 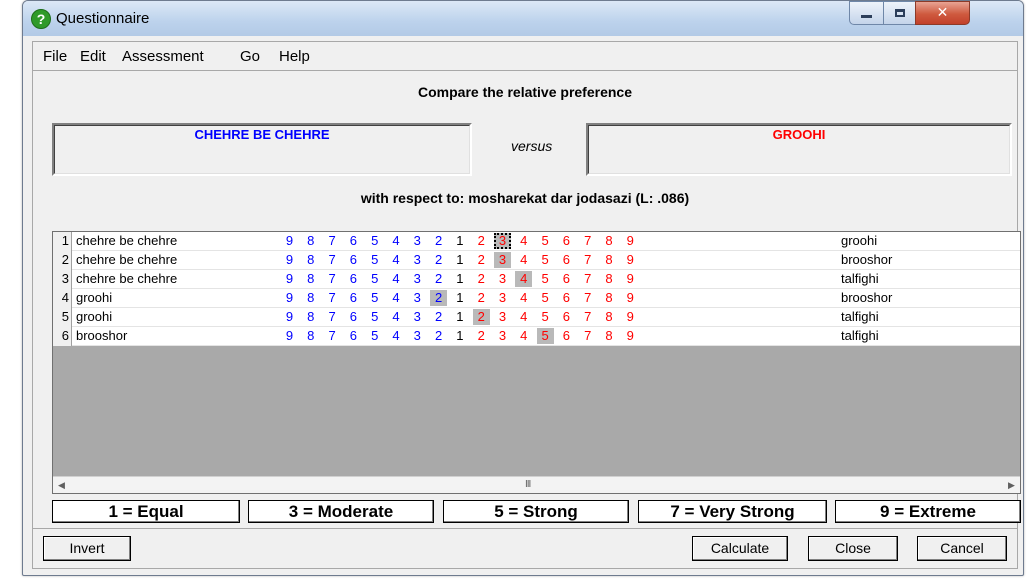 I want to click on minimize-button, so click(x=866, y=13).